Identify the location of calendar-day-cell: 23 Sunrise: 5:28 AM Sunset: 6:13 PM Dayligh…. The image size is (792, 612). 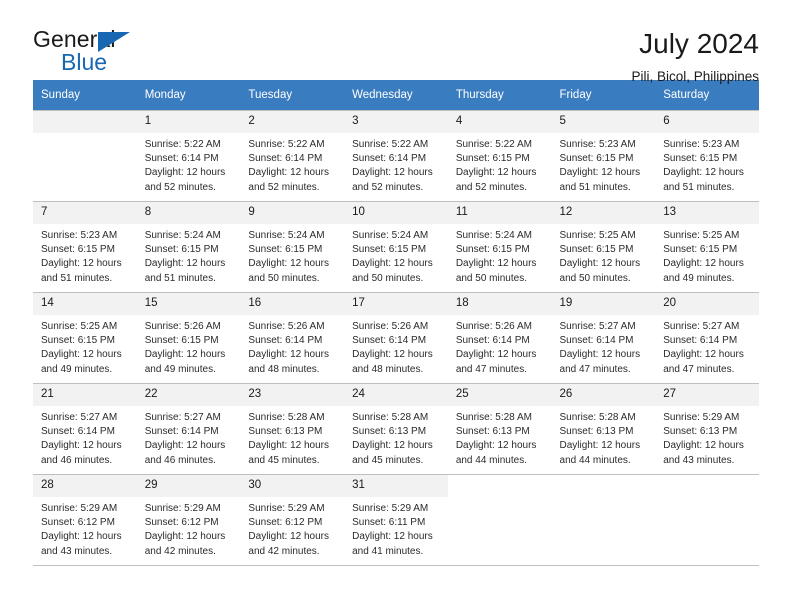
(292, 429).